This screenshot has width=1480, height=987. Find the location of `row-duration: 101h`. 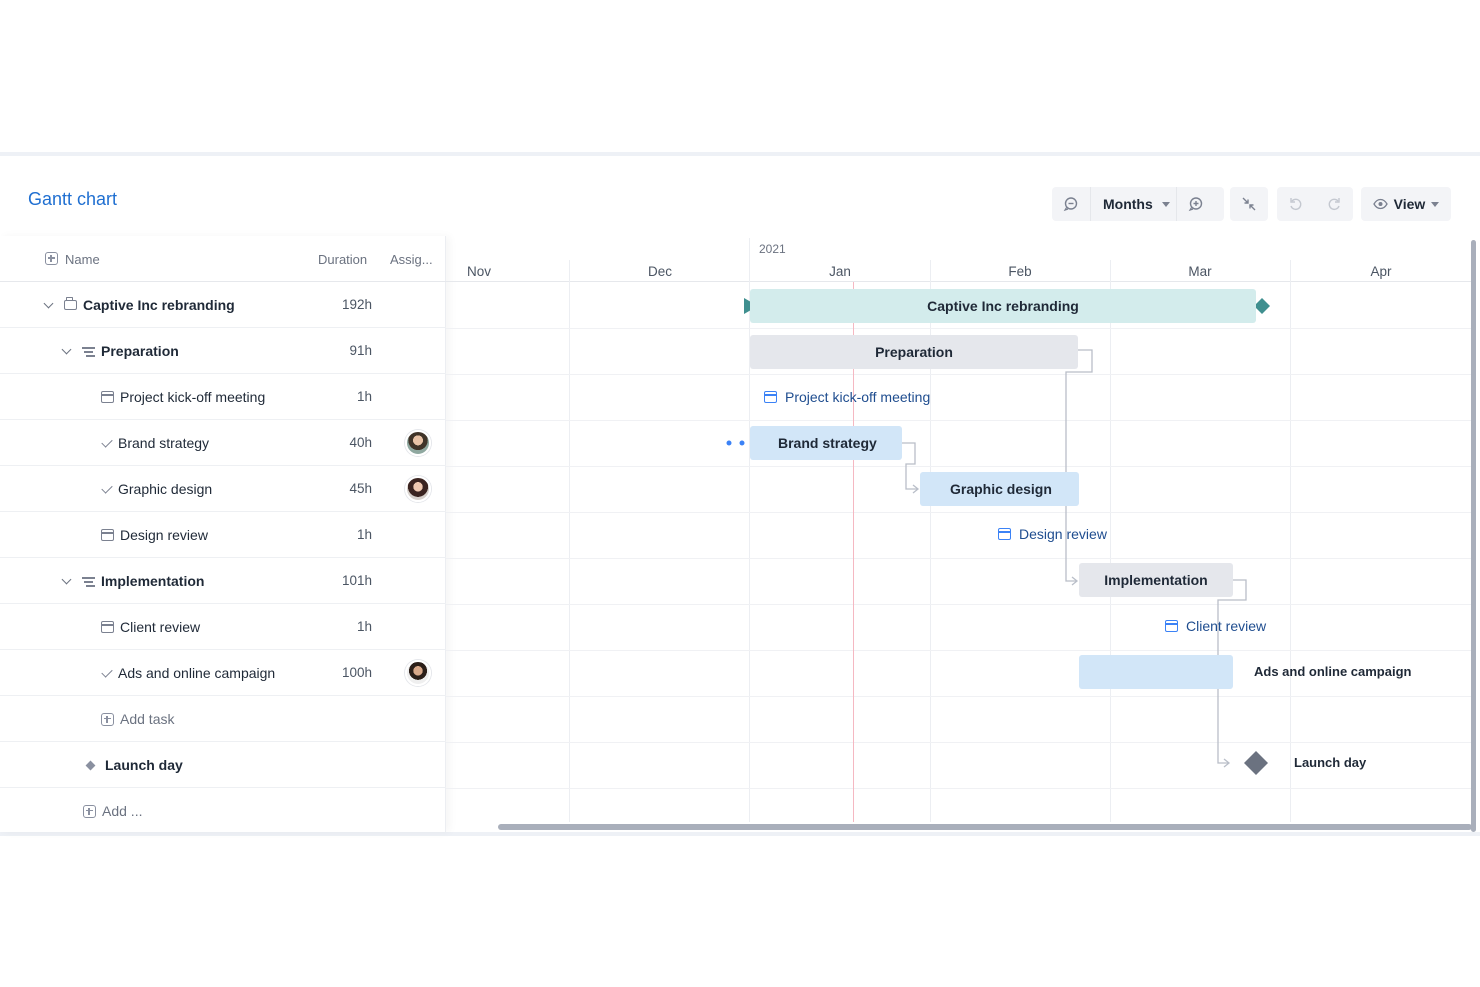

row-duration: 101h is located at coordinates (356, 580).